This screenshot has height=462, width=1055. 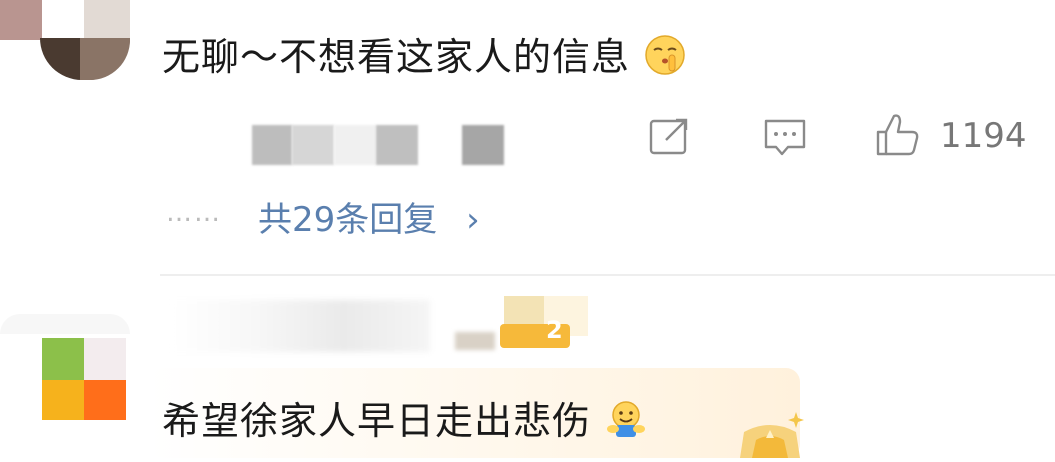 What do you see at coordinates (670, 138) in the screenshot?
I see `share-icon` at bounding box center [670, 138].